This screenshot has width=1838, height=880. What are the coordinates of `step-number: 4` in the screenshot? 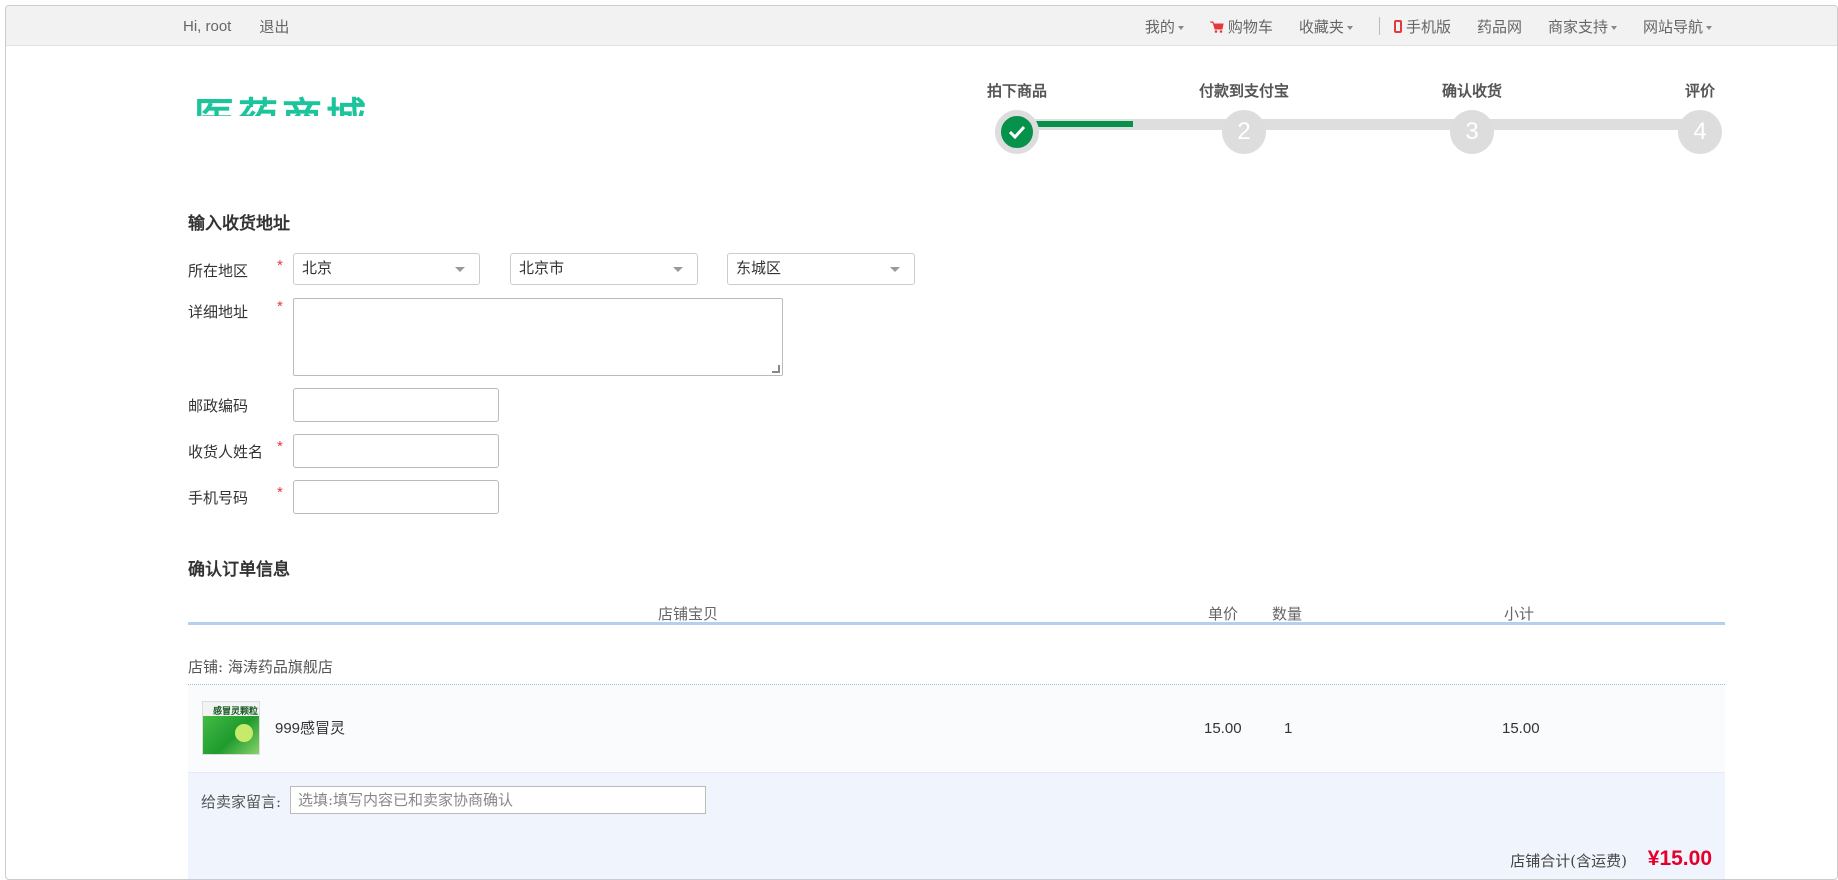 It's located at (1700, 132).